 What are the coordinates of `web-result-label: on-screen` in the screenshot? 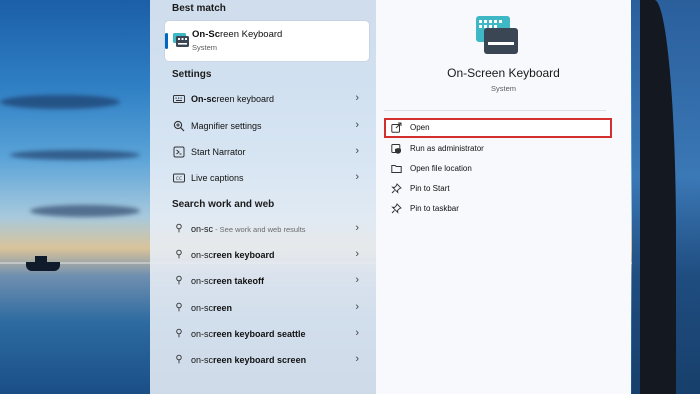 It's located at (212, 308).